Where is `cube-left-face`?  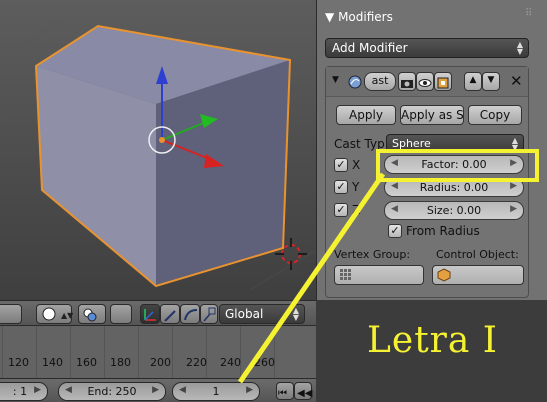 cube-left-face is located at coordinates (96, 176).